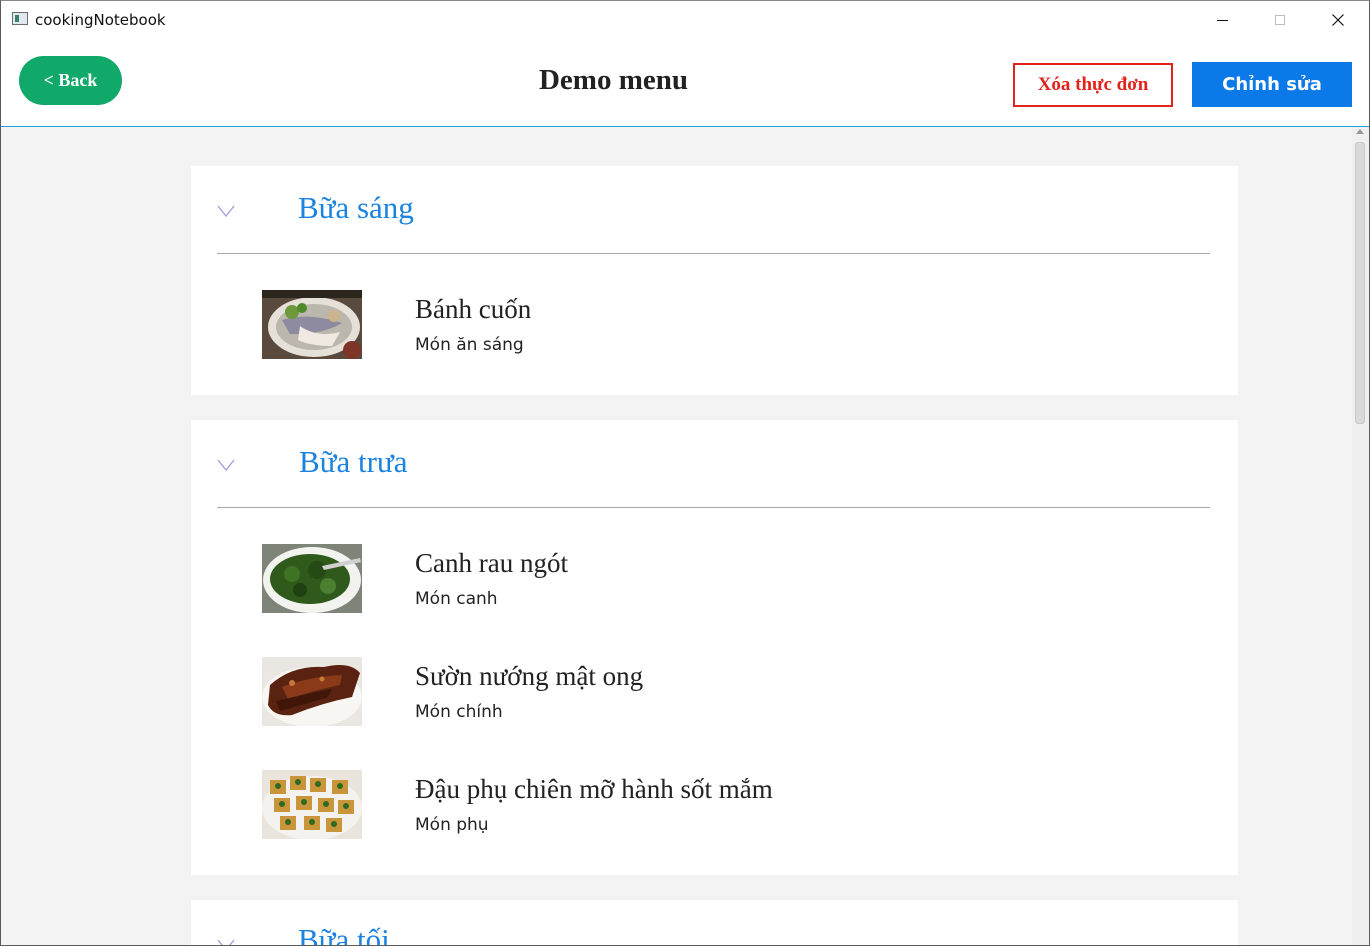 The width and height of the screenshot is (1370, 946). What do you see at coordinates (312, 804) in the screenshot?
I see `dish-photo-dau-phu` at bounding box center [312, 804].